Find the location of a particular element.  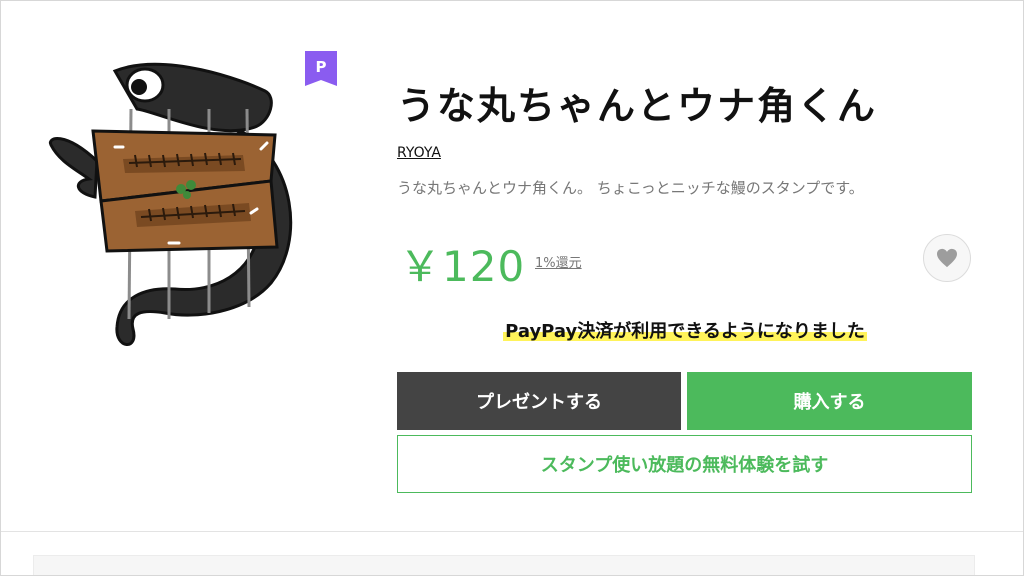

gift-button-label: プレゼントする is located at coordinates (539, 402).